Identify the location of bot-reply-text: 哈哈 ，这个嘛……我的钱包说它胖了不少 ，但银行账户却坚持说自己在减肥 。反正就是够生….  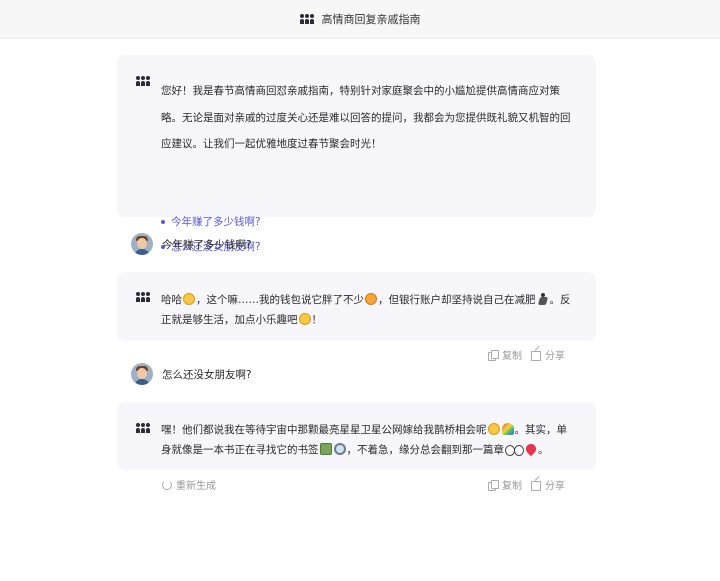
(366, 309).